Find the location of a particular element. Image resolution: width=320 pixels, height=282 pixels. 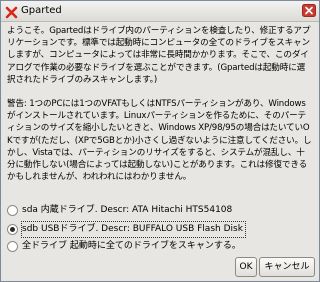

window-title: Gparted is located at coordinates (41, 10).